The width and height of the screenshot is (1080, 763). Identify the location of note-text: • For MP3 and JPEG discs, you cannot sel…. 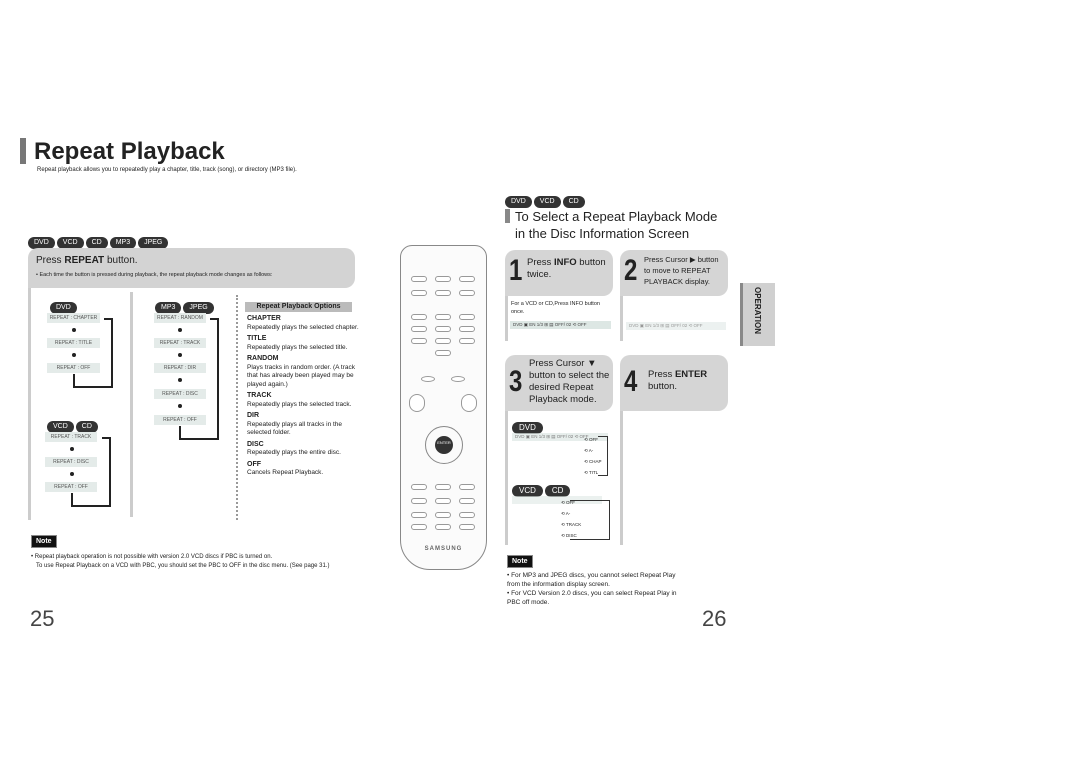
(592, 589).